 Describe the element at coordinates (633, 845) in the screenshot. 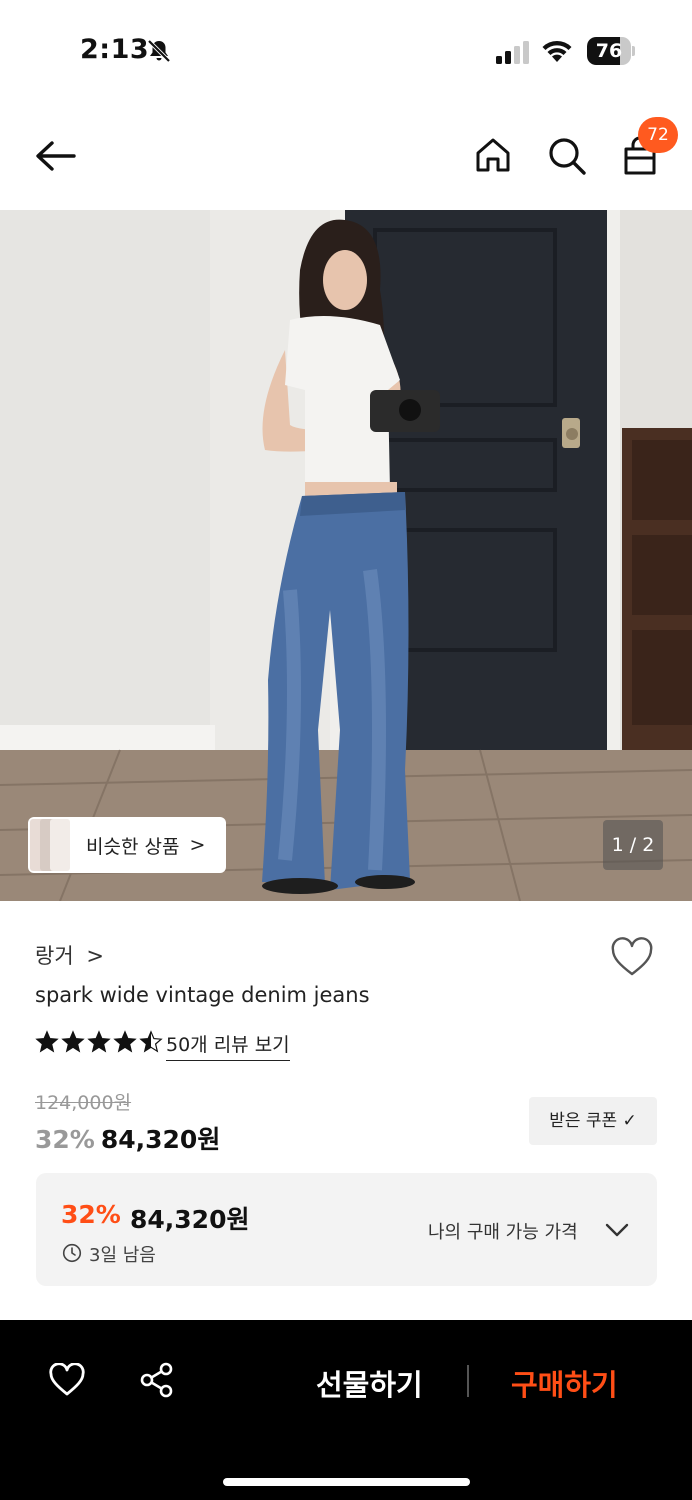

I see `image-page-indicator: 1 / 2` at that location.